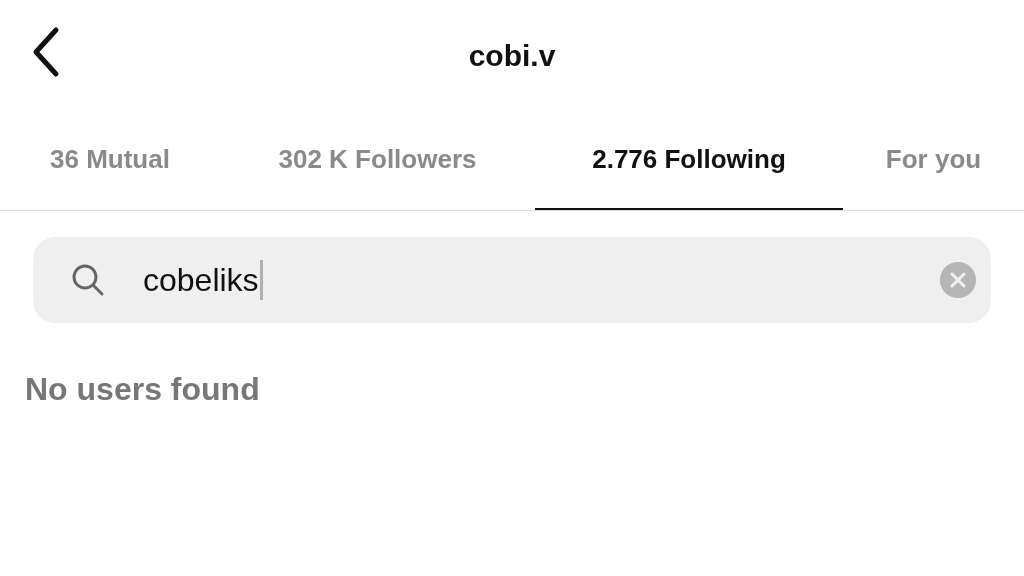  I want to click on tab: 36 Mutual, so click(110, 160).